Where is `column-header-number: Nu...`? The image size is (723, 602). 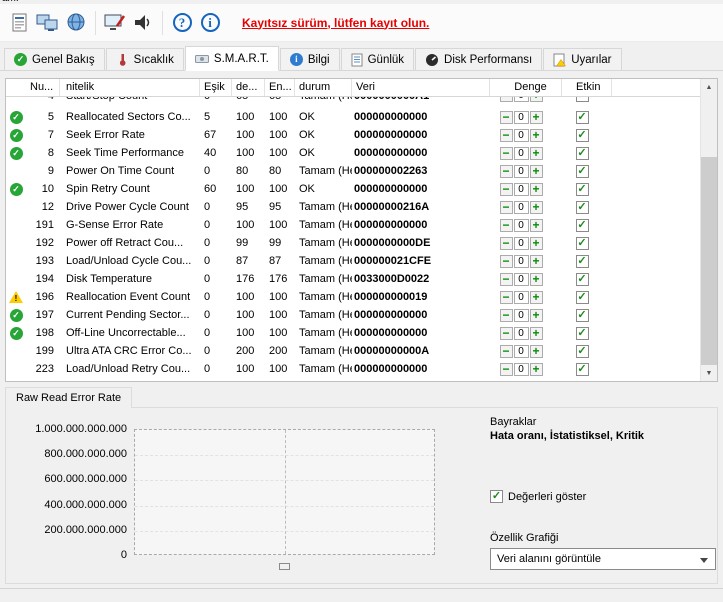 column-header-number: Nu... is located at coordinates (33, 87).